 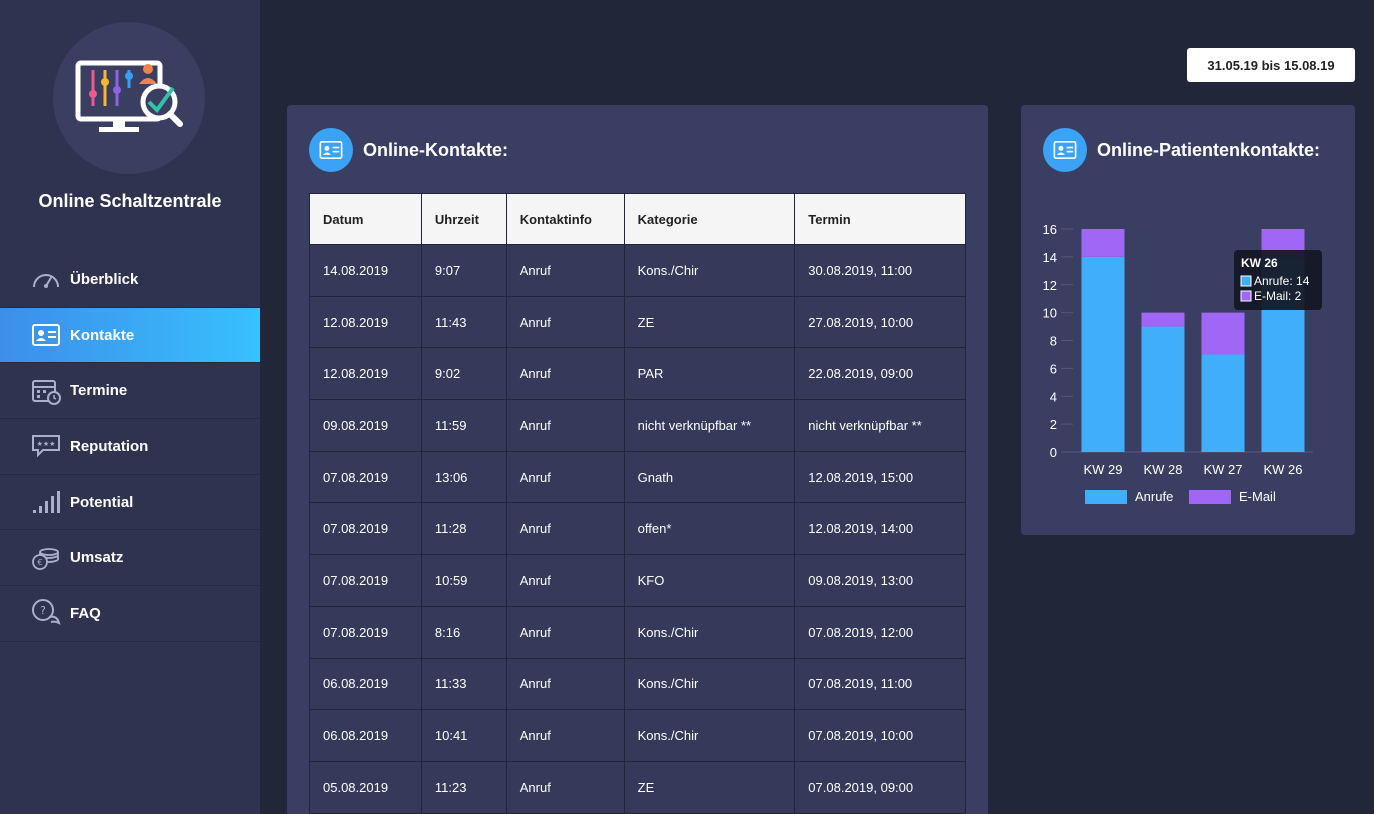 What do you see at coordinates (104, 279) in the screenshot?
I see `sidebar-item-label: Überblick` at bounding box center [104, 279].